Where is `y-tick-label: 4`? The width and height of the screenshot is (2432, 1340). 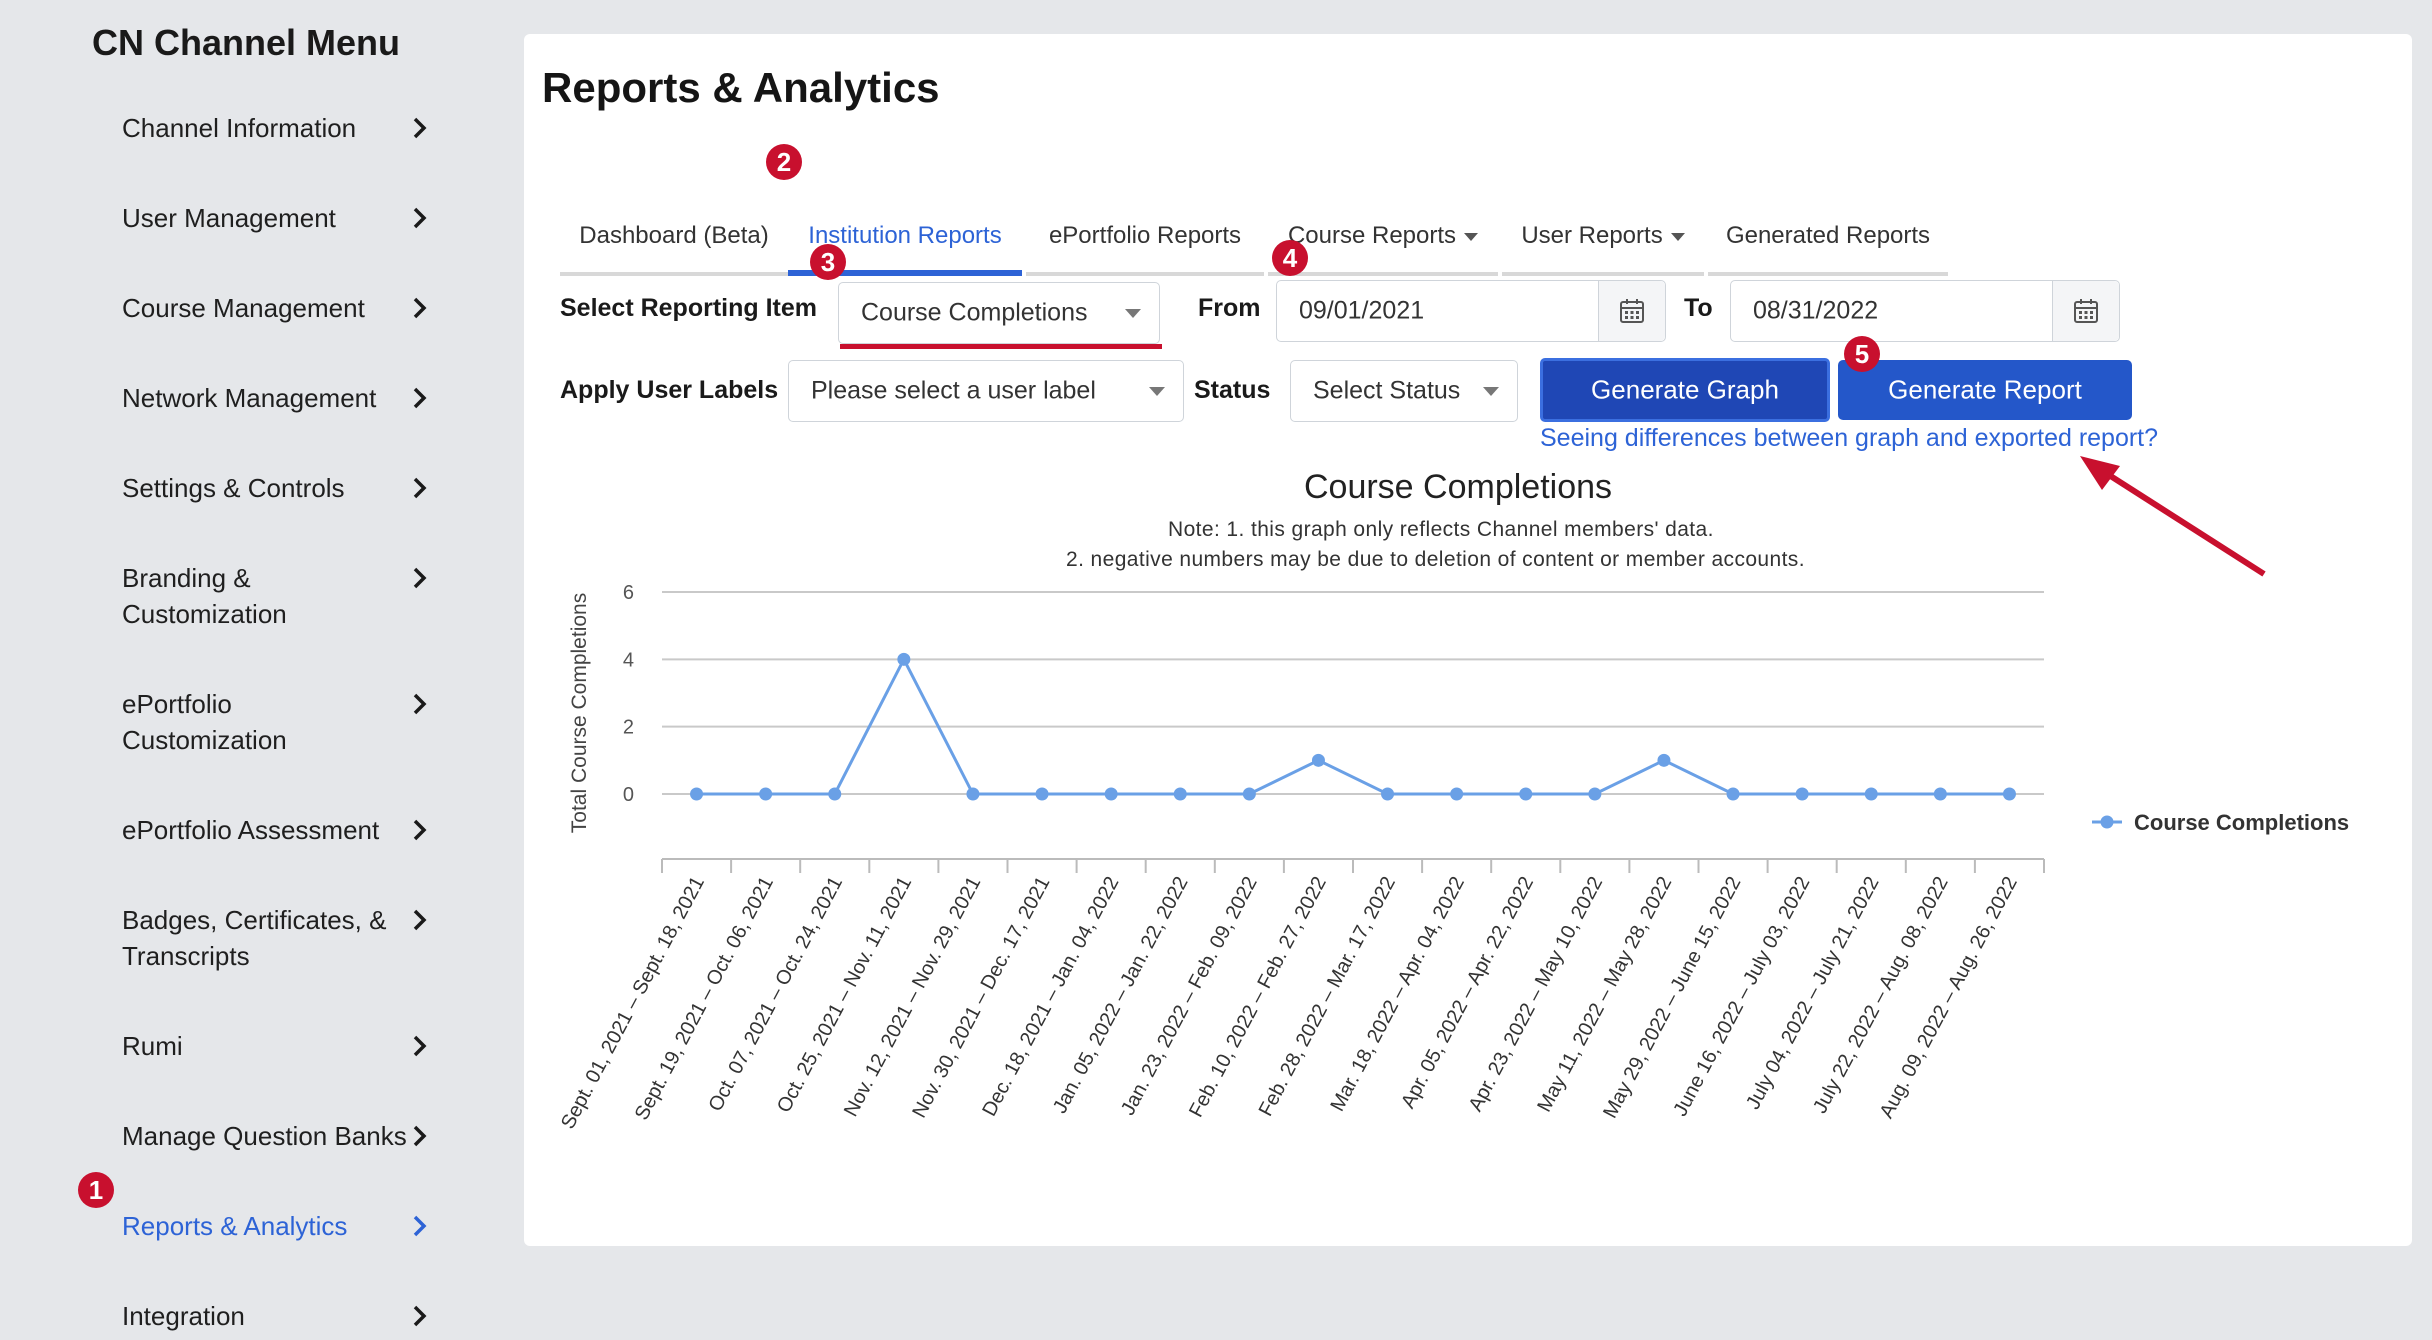
y-tick-label: 4 is located at coordinates (628, 660).